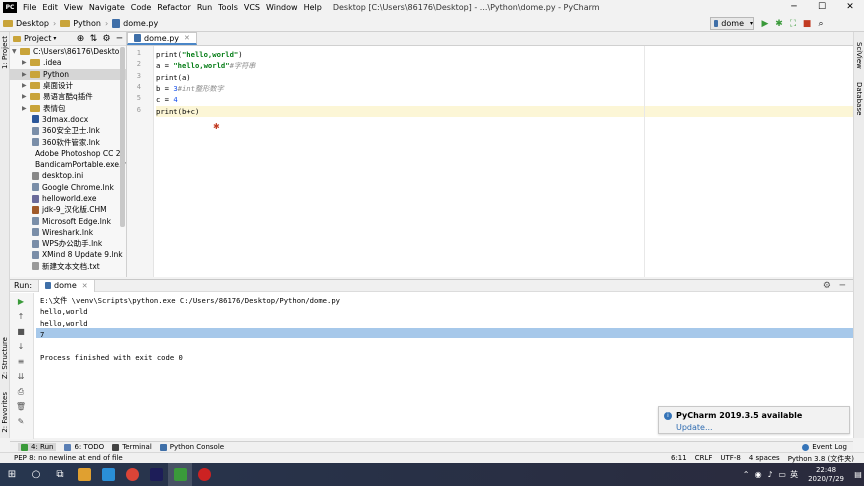  I want to click on menu-vcs: VCS, so click(252, 7).